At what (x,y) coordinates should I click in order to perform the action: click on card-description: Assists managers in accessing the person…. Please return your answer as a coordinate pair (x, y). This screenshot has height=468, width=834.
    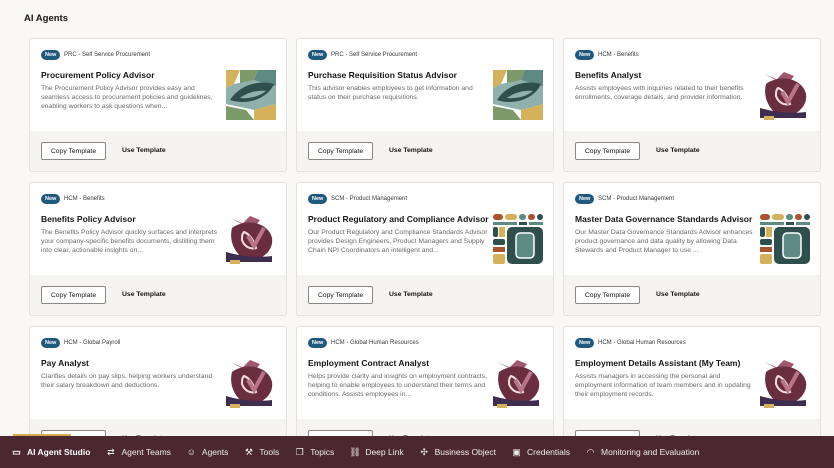
    Looking at the image, I should click on (663, 385).